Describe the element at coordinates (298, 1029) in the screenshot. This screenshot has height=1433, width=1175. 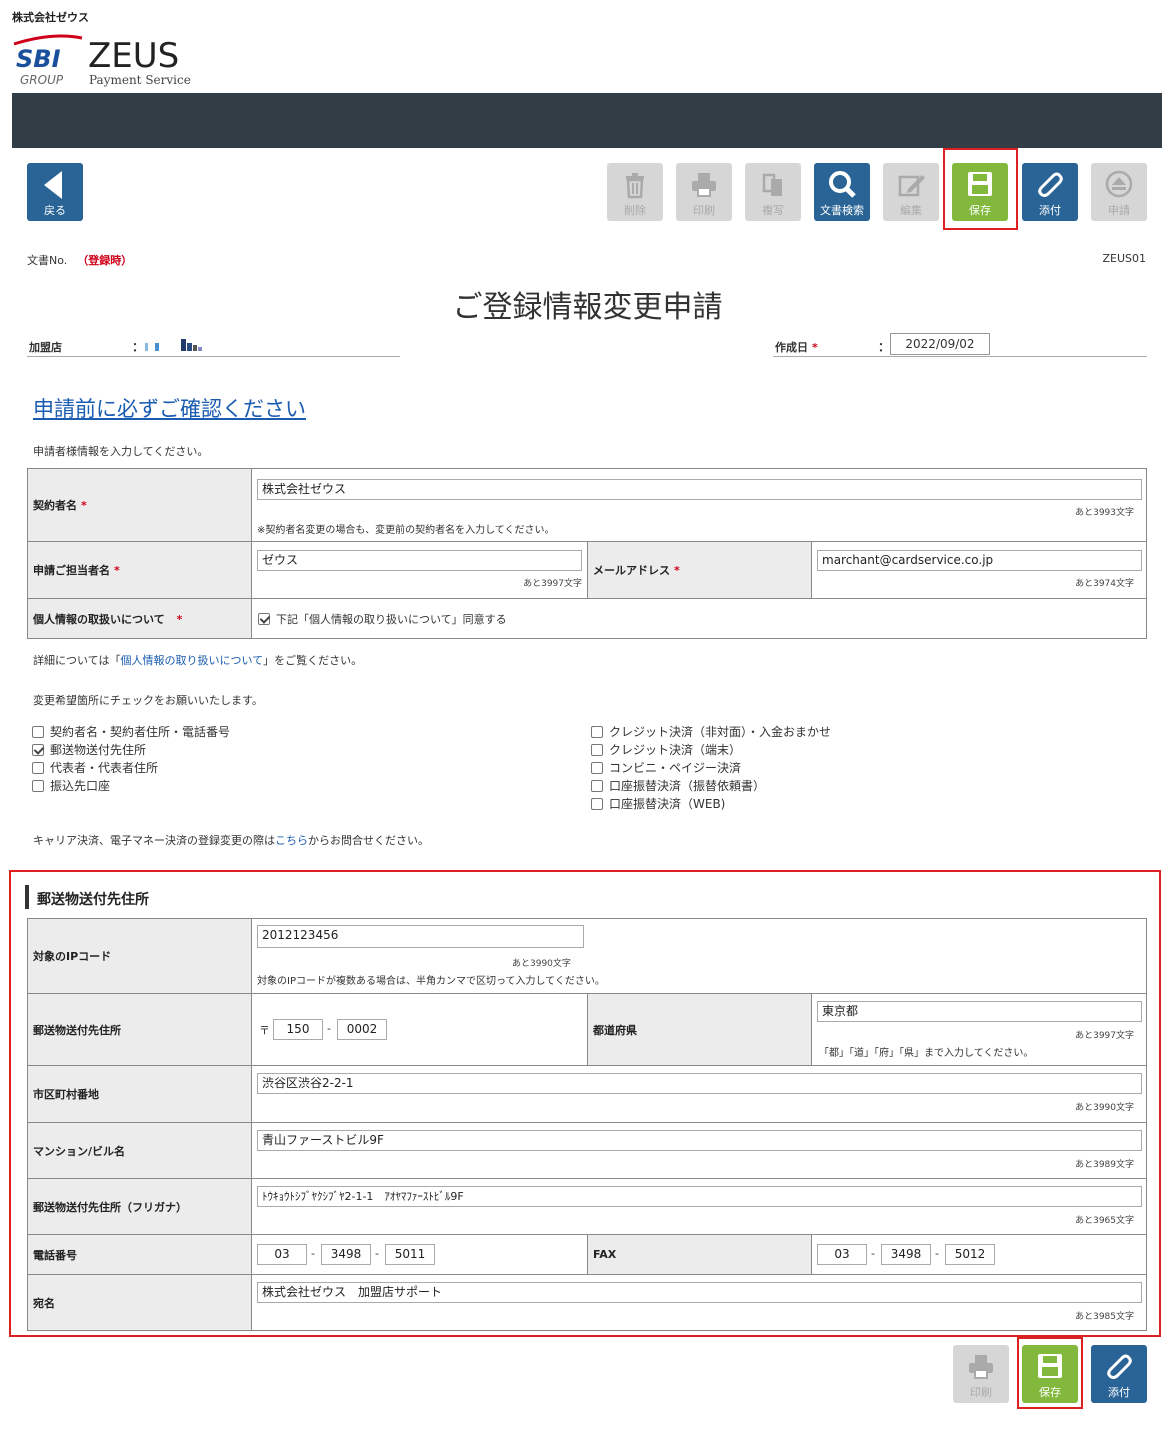
I see `postal-code-1-input: 150` at that location.